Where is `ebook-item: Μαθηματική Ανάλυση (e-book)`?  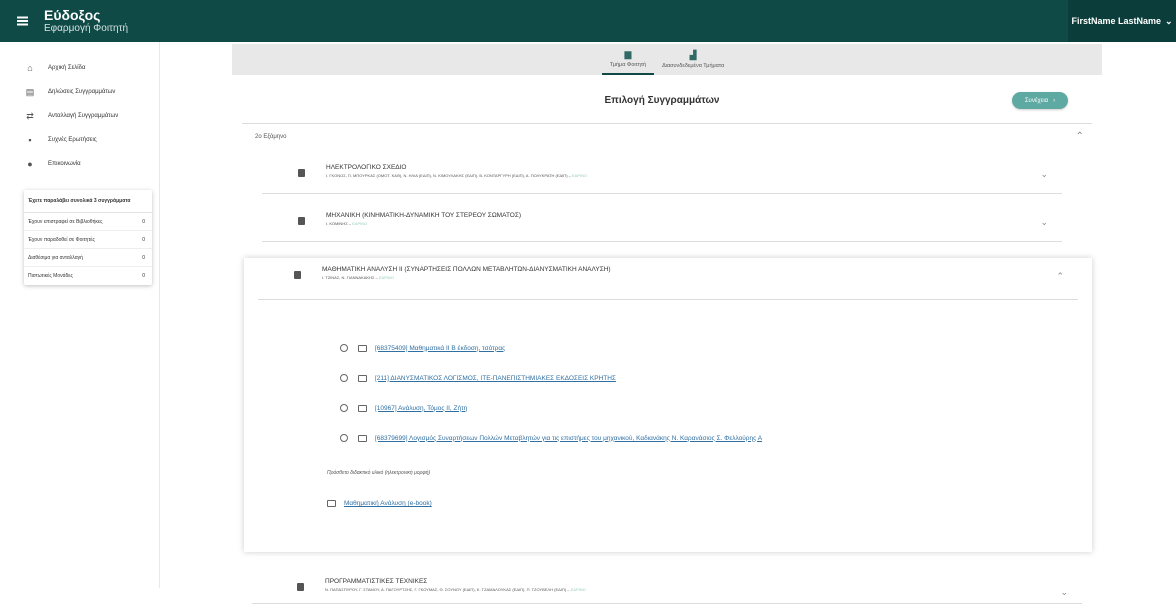
ebook-item: Μαθηματική Ανάλυση (e-book) is located at coordinates (379, 503).